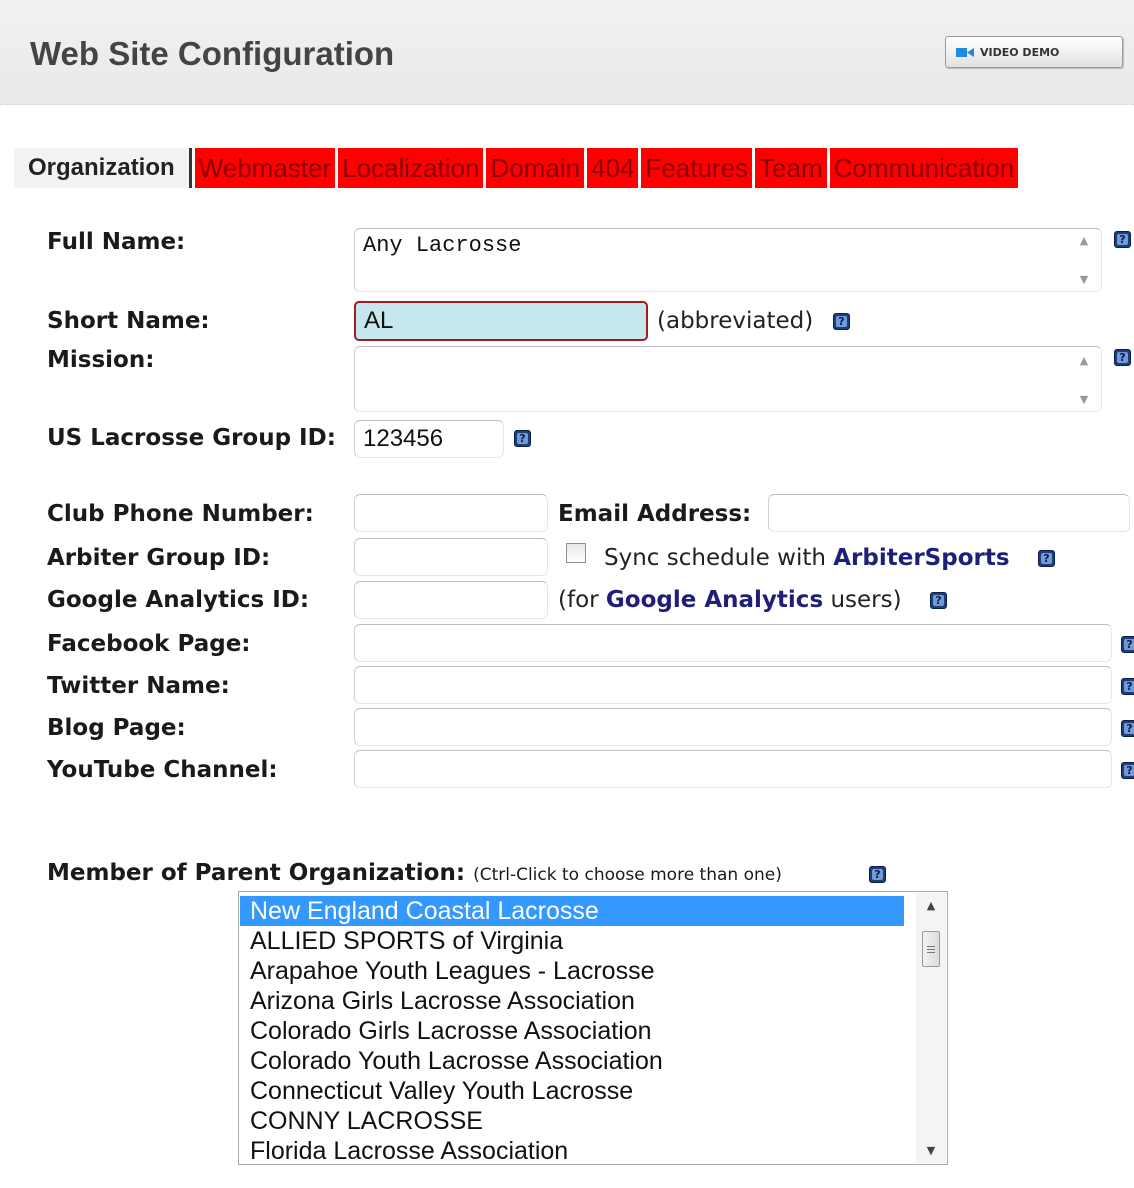 The width and height of the screenshot is (1134, 1188). What do you see at coordinates (116, 728) in the screenshot?
I see `blog-label: Blog Page:` at bounding box center [116, 728].